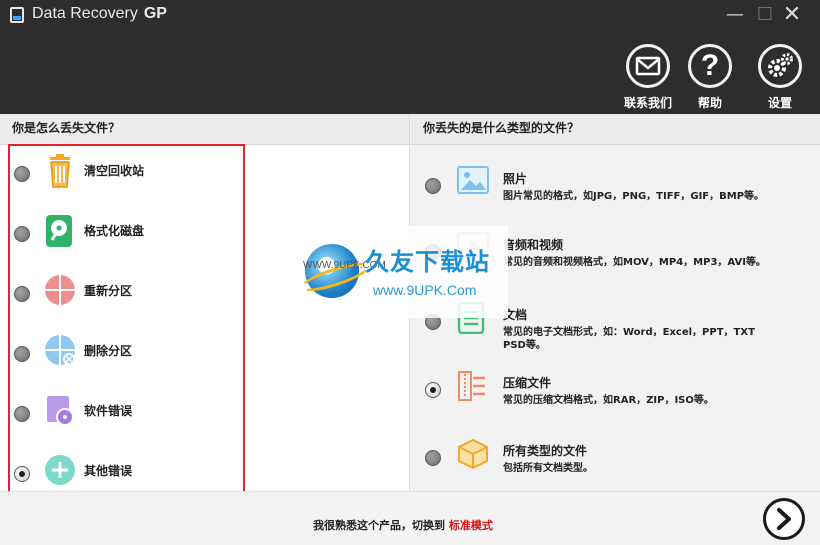  What do you see at coordinates (473, 182) in the screenshot?
I see `photo-icon` at bounding box center [473, 182].